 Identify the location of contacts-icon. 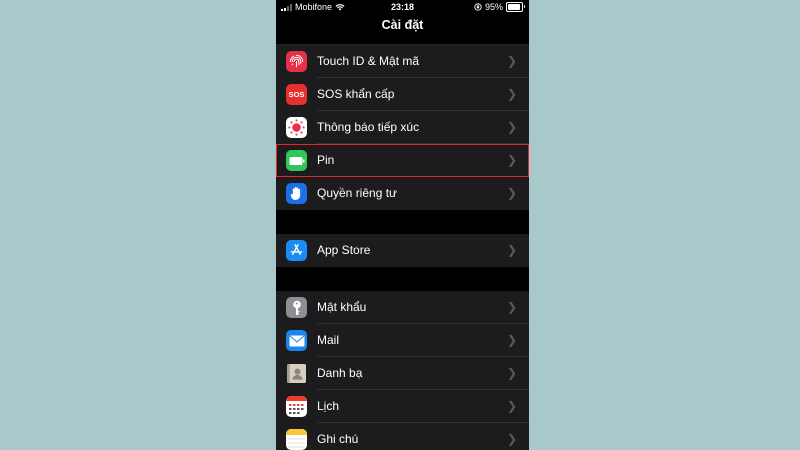
(296, 373).